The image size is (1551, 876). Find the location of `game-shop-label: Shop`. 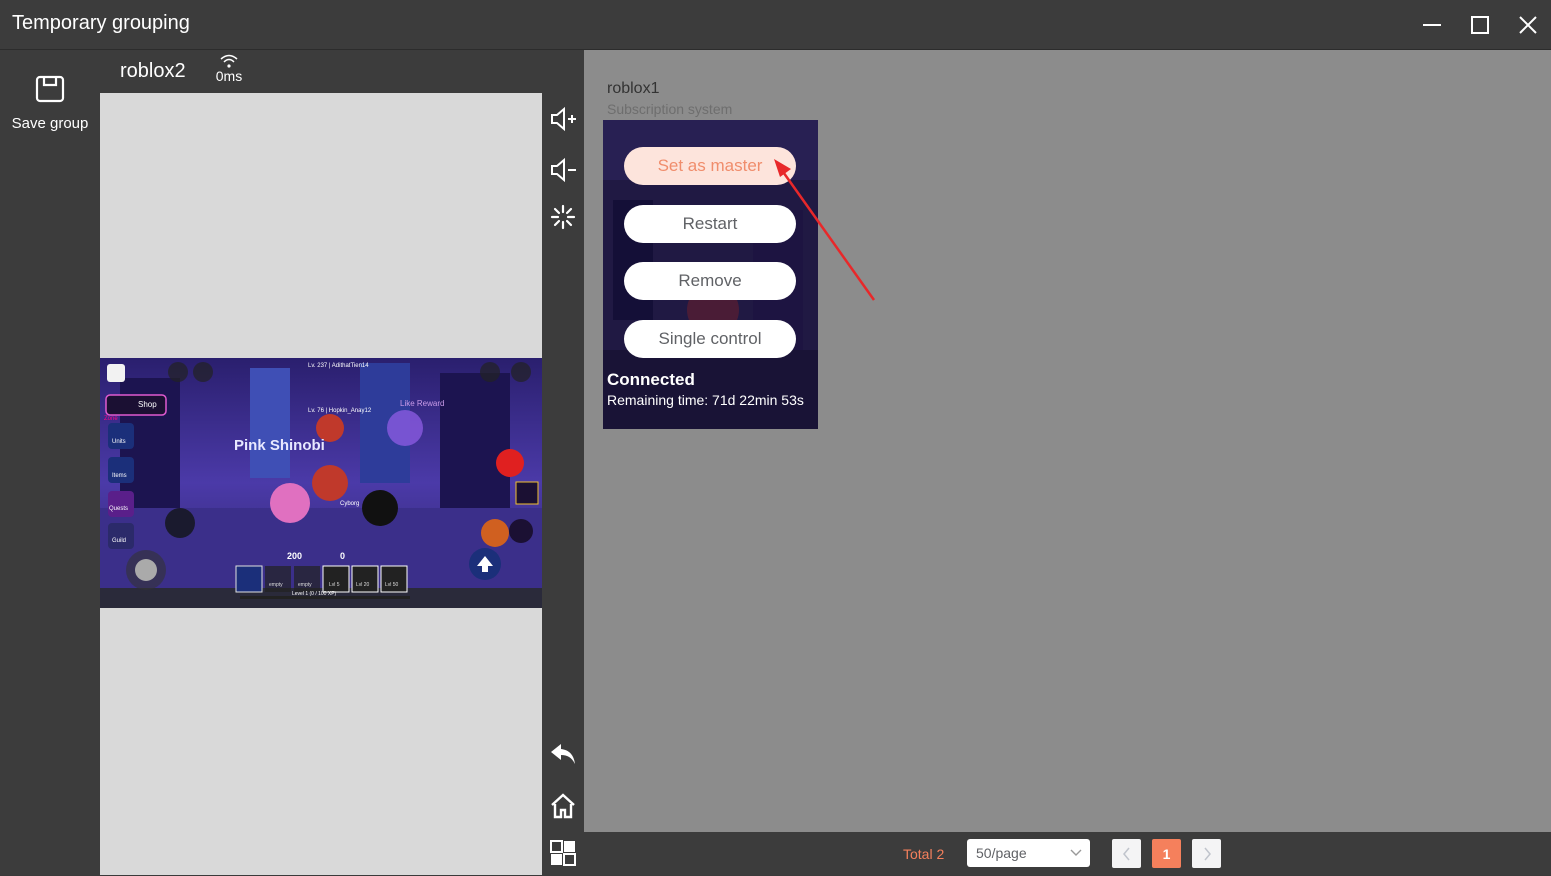

game-shop-label: Shop is located at coordinates (147, 404).